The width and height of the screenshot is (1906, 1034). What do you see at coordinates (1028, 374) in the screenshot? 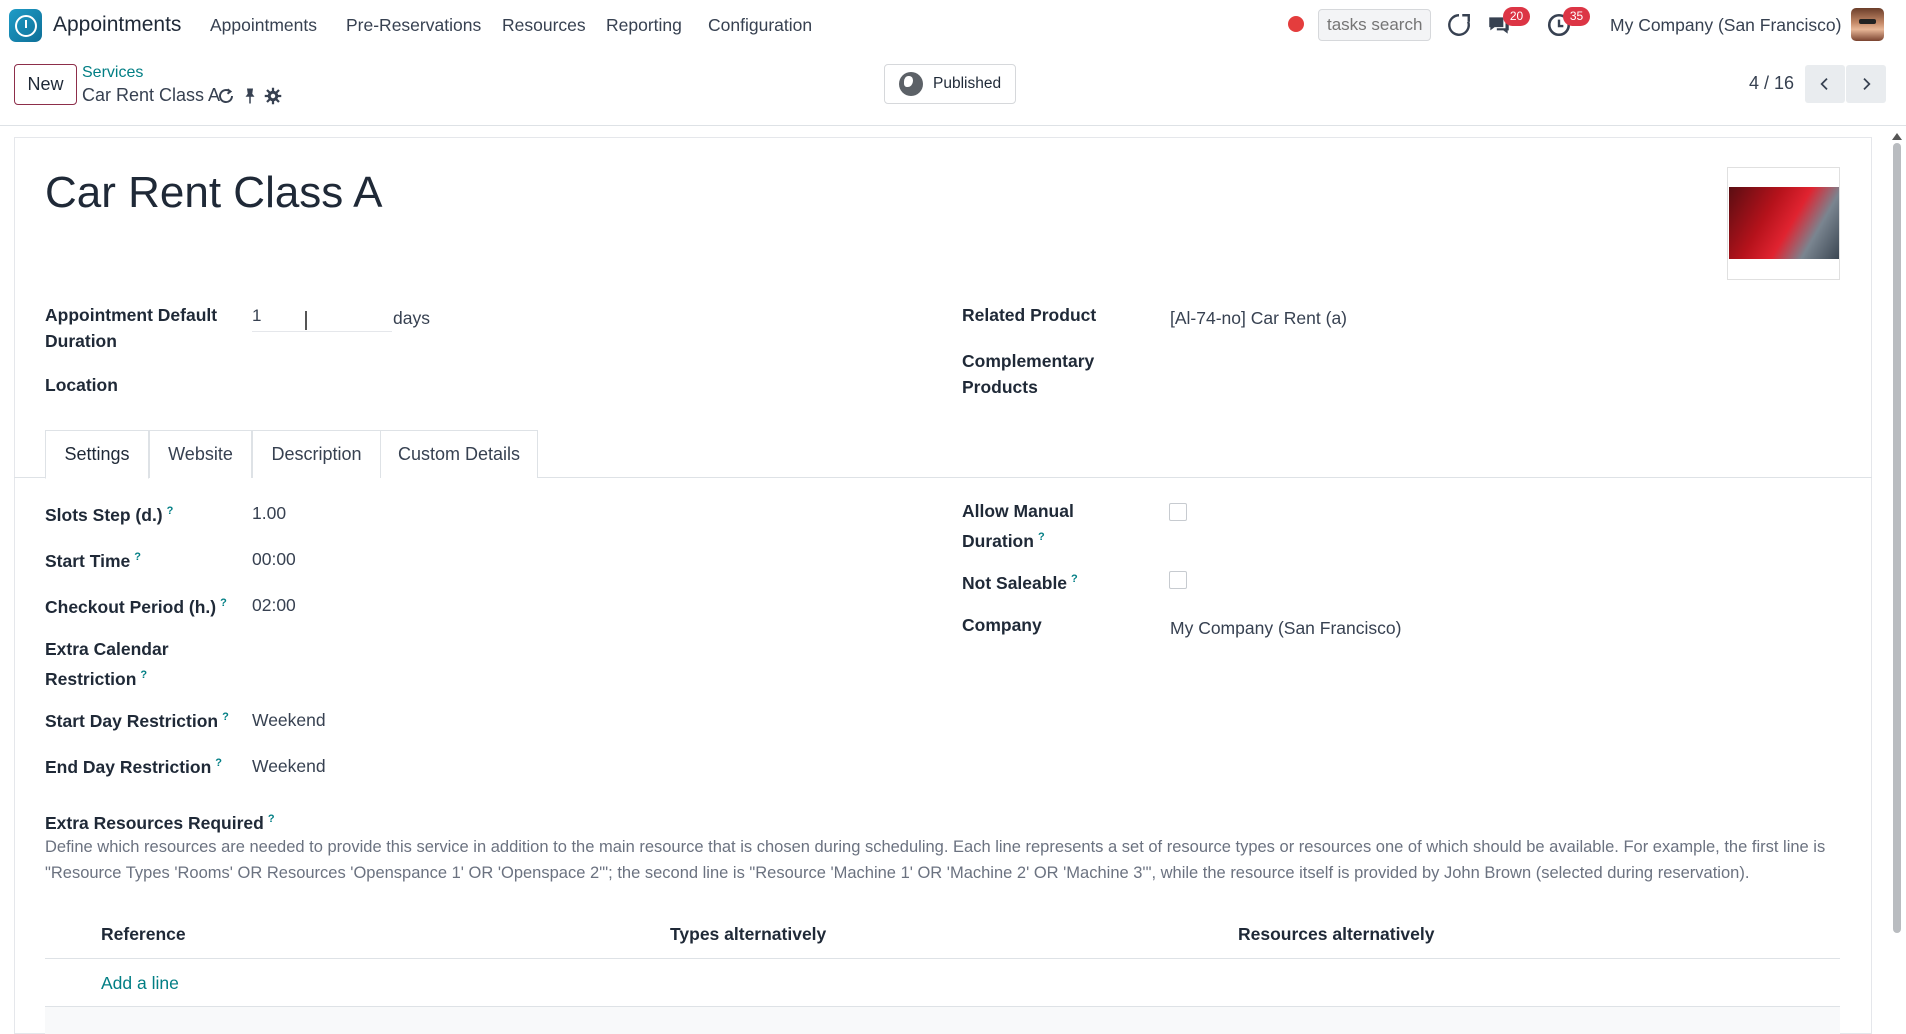
I see `complementary-products-label: Complementary Products` at bounding box center [1028, 374].